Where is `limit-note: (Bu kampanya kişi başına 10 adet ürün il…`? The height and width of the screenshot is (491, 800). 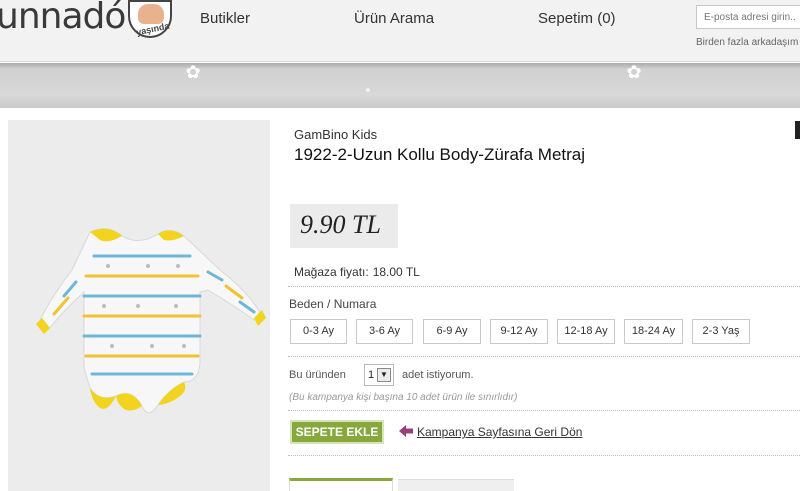 limit-note: (Bu kampanya kişi başına 10 adet ürün il… is located at coordinates (403, 397).